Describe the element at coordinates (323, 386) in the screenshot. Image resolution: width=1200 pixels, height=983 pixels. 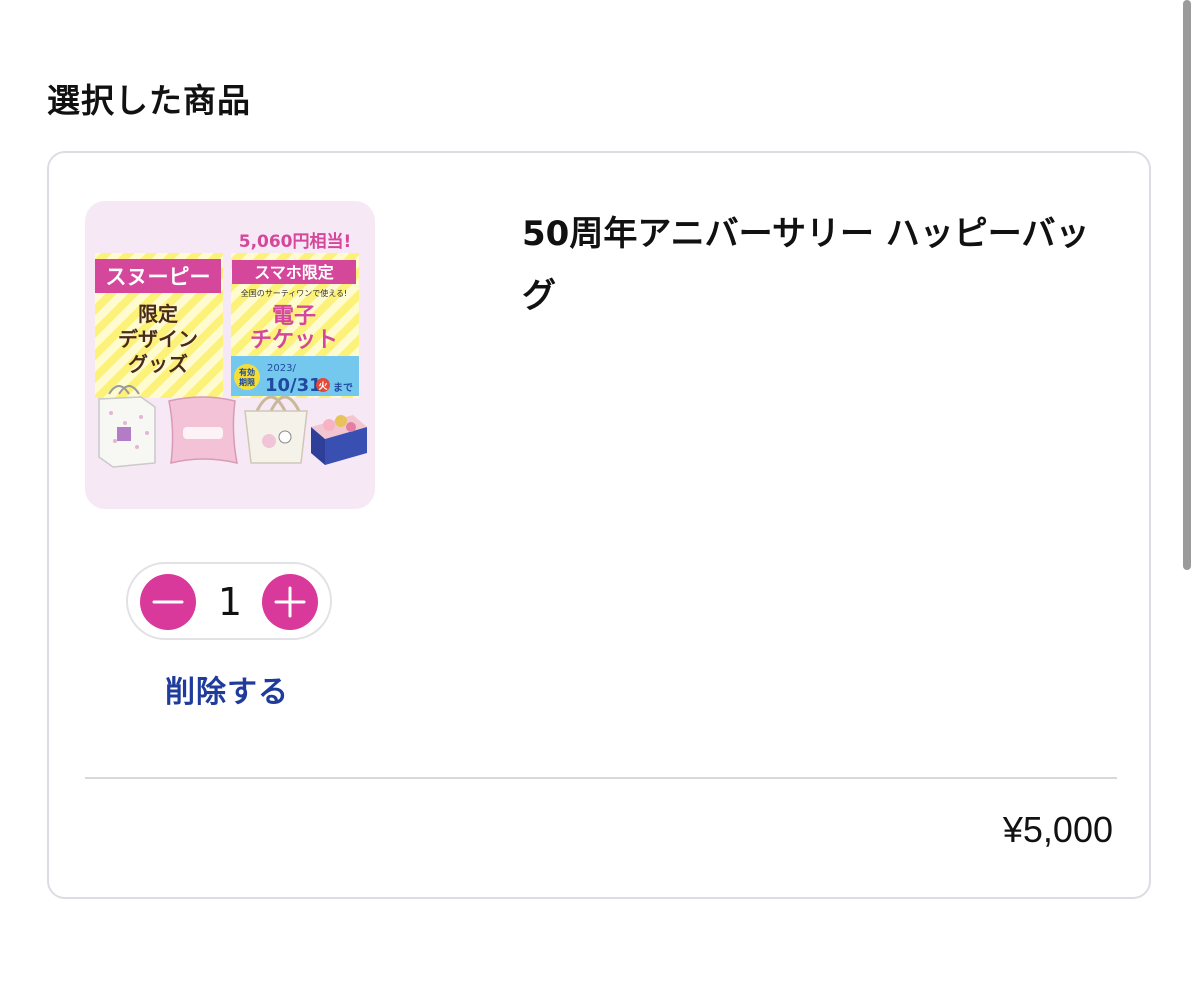
I see `image-period-dow: 火` at that location.